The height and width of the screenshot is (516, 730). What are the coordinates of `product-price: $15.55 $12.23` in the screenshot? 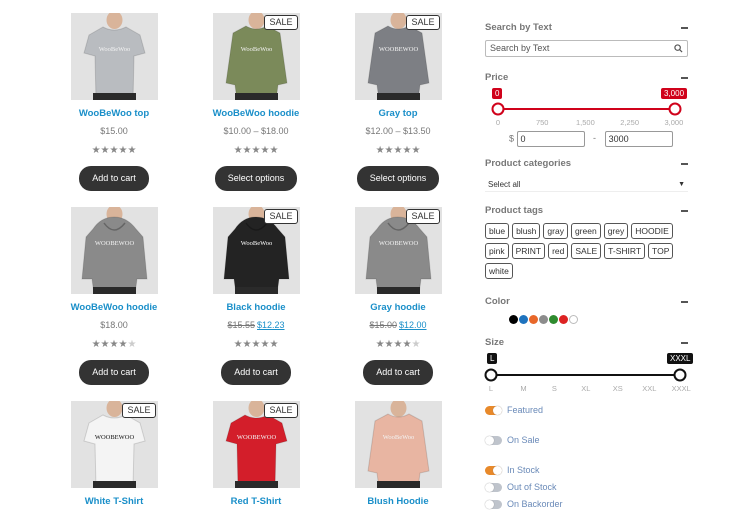 It's located at (256, 326).